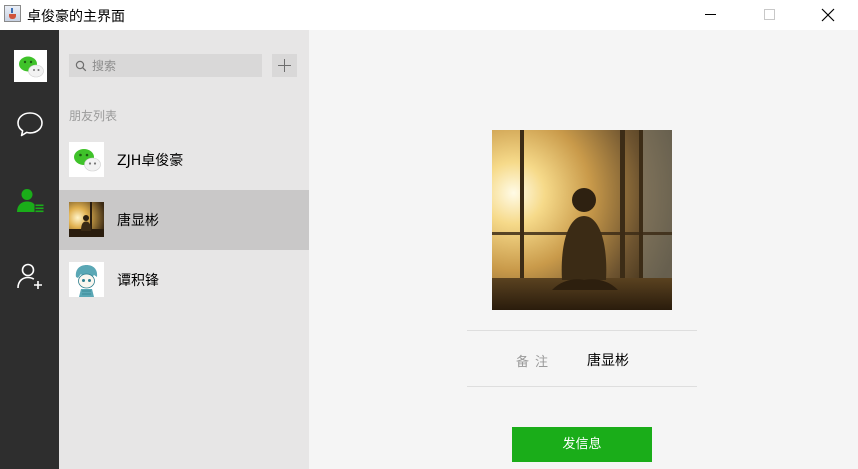  I want to click on search-box, so click(165, 65).